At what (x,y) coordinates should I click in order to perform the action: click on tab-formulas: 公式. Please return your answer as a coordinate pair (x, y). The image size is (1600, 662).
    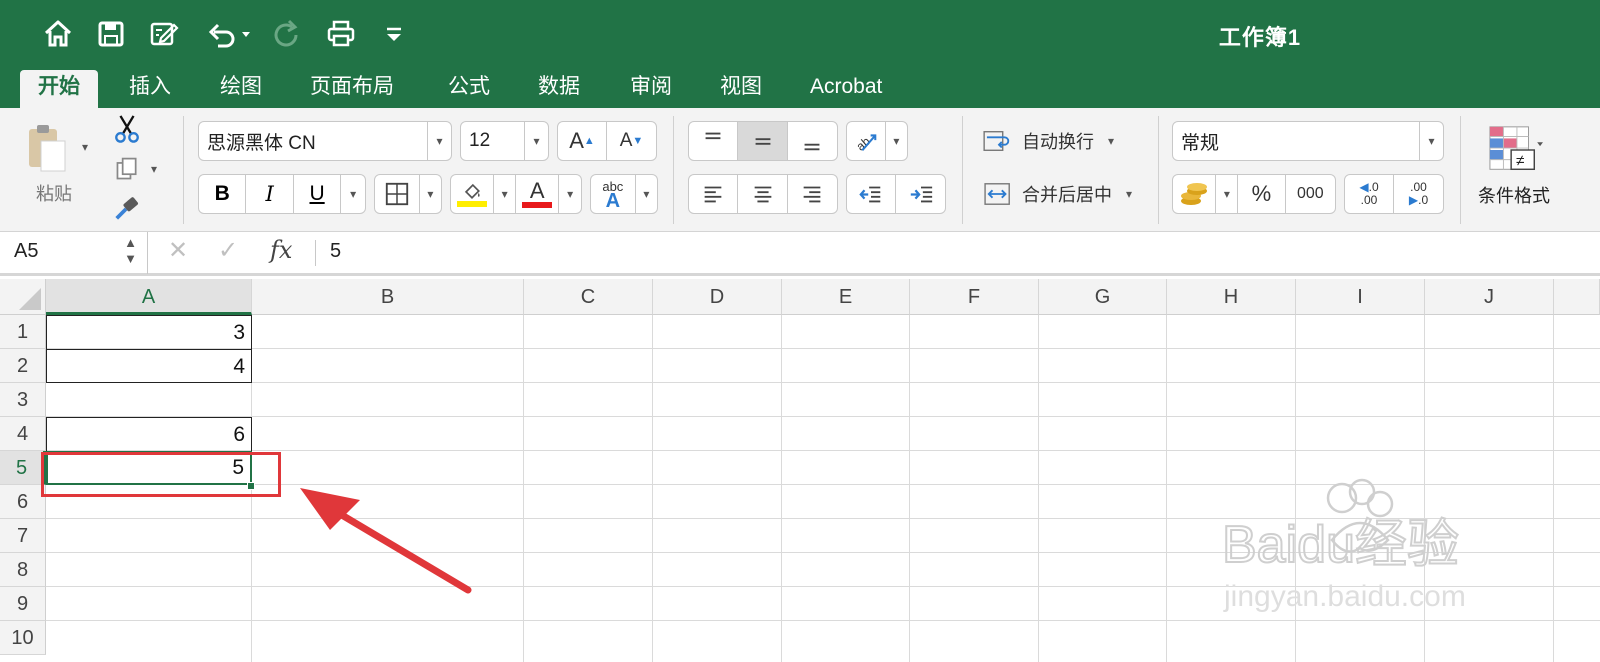
    Looking at the image, I should click on (469, 89).